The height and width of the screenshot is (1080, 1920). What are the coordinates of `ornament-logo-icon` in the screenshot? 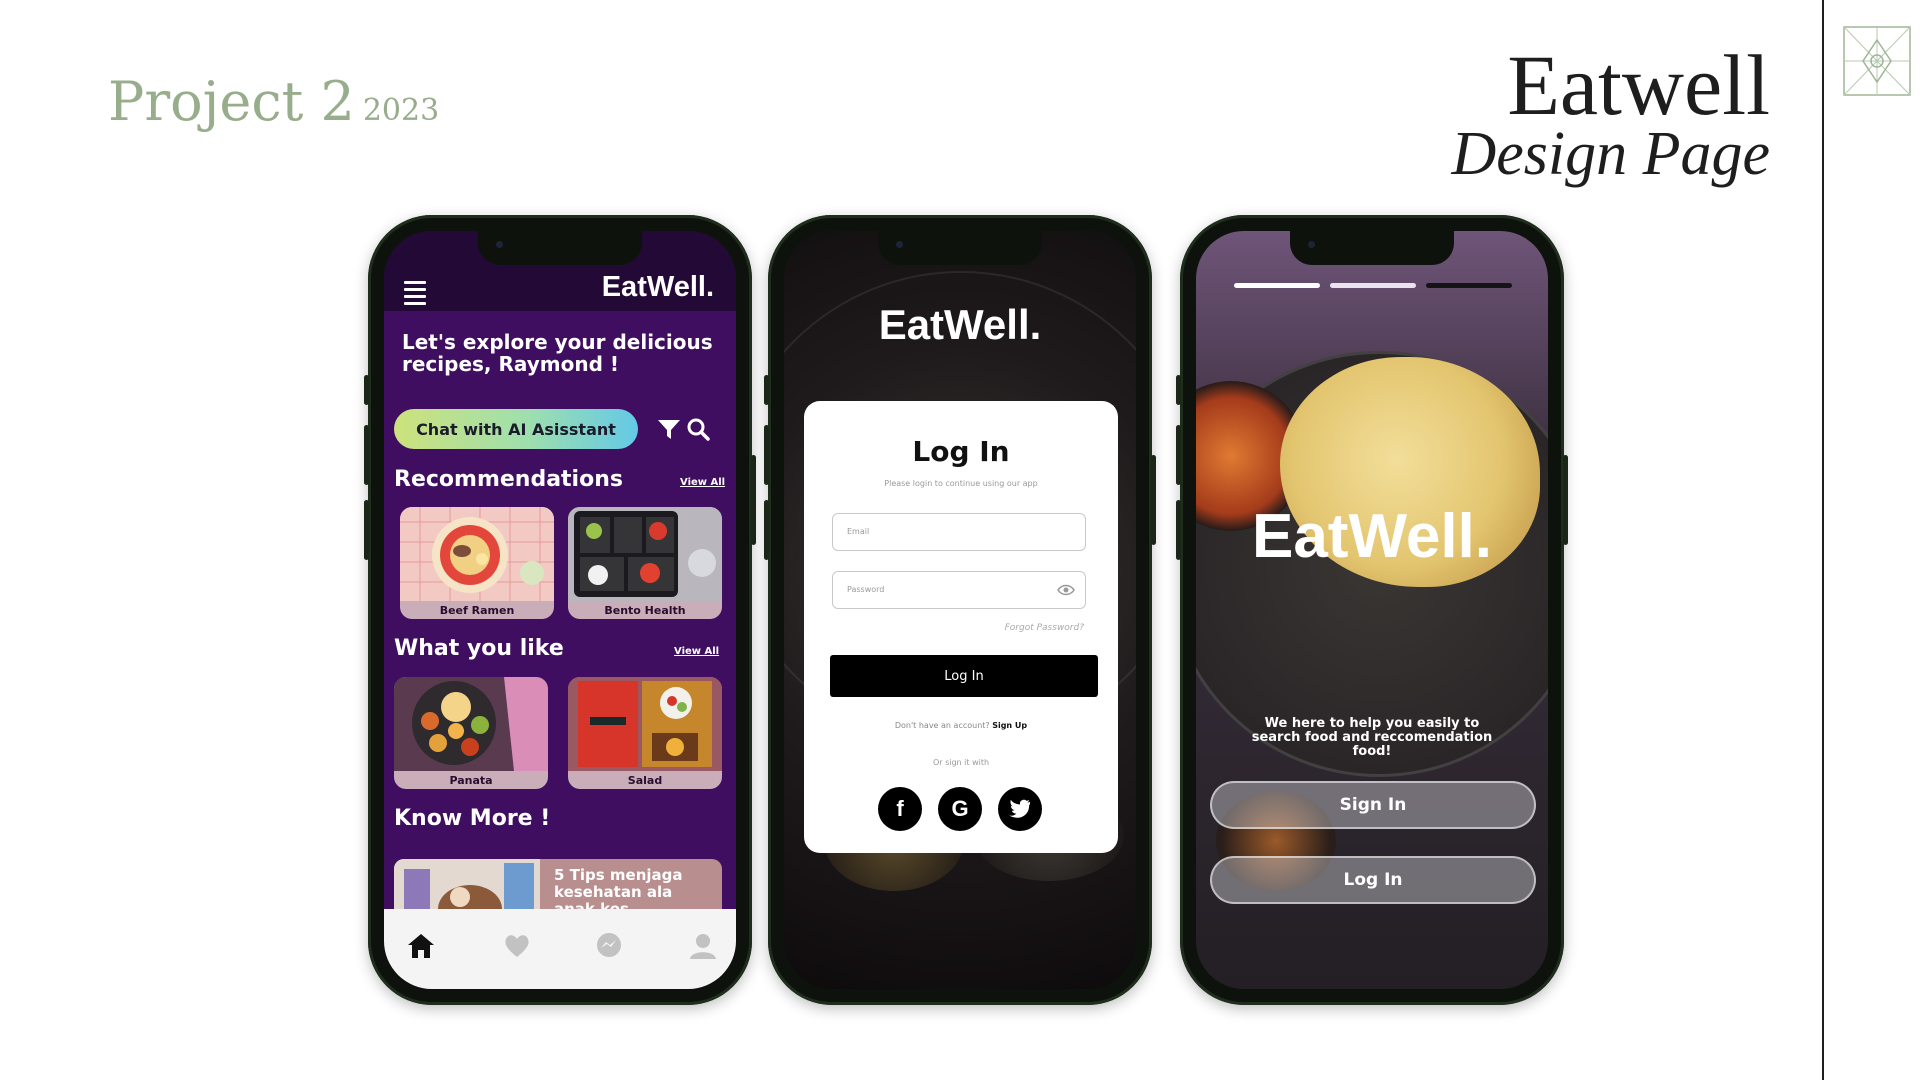 It's located at (1877, 61).